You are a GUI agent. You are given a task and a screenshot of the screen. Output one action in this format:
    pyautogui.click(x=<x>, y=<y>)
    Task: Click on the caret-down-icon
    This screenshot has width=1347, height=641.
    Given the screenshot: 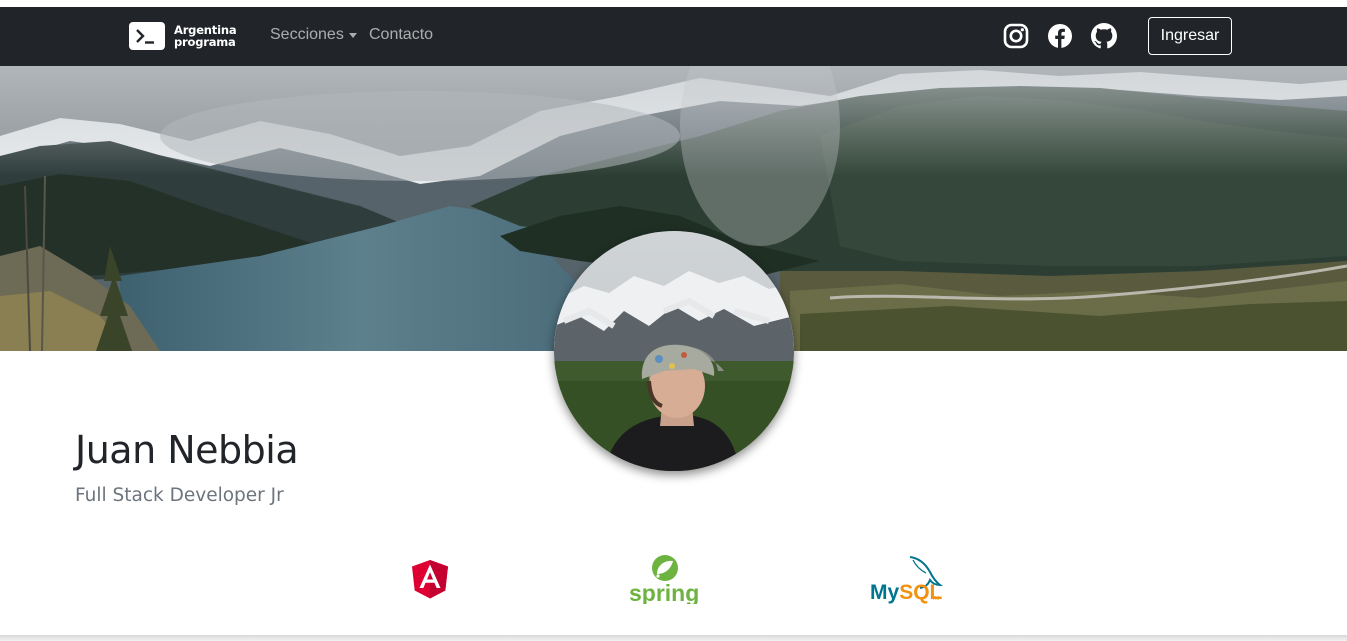 What is the action you would take?
    pyautogui.click(x=352, y=35)
    